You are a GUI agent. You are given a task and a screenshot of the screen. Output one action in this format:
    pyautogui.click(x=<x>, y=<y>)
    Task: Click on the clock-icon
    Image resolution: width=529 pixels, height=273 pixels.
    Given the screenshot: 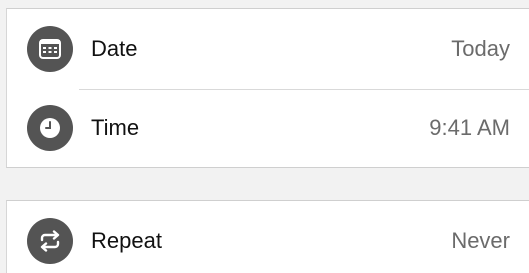 What is the action you would take?
    pyautogui.click(x=50, y=128)
    